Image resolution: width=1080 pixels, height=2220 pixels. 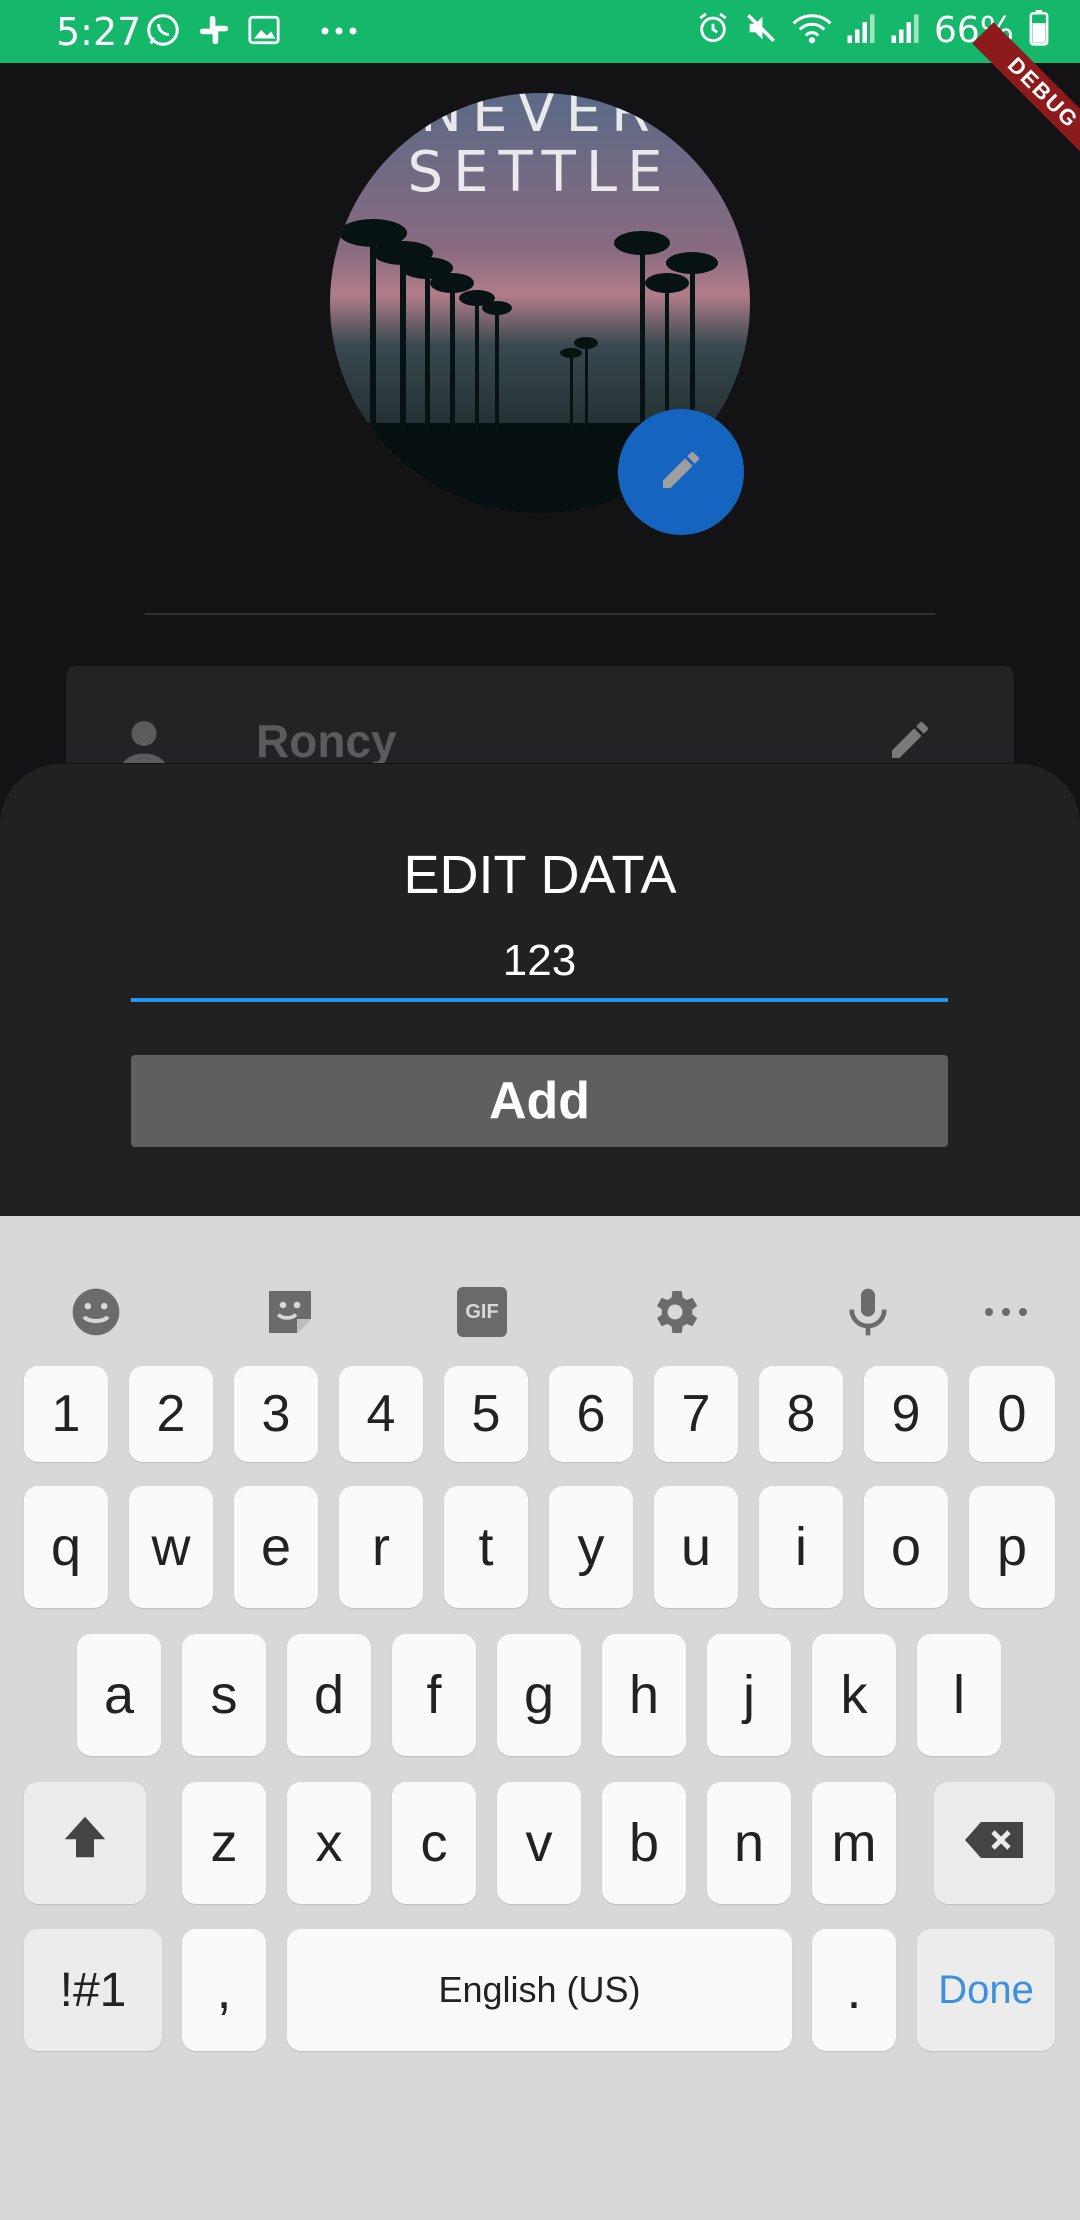 What do you see at coordinates (644, 1695) in the screenshot?
I see `key-h: h` at bounding box center [644, 1695].